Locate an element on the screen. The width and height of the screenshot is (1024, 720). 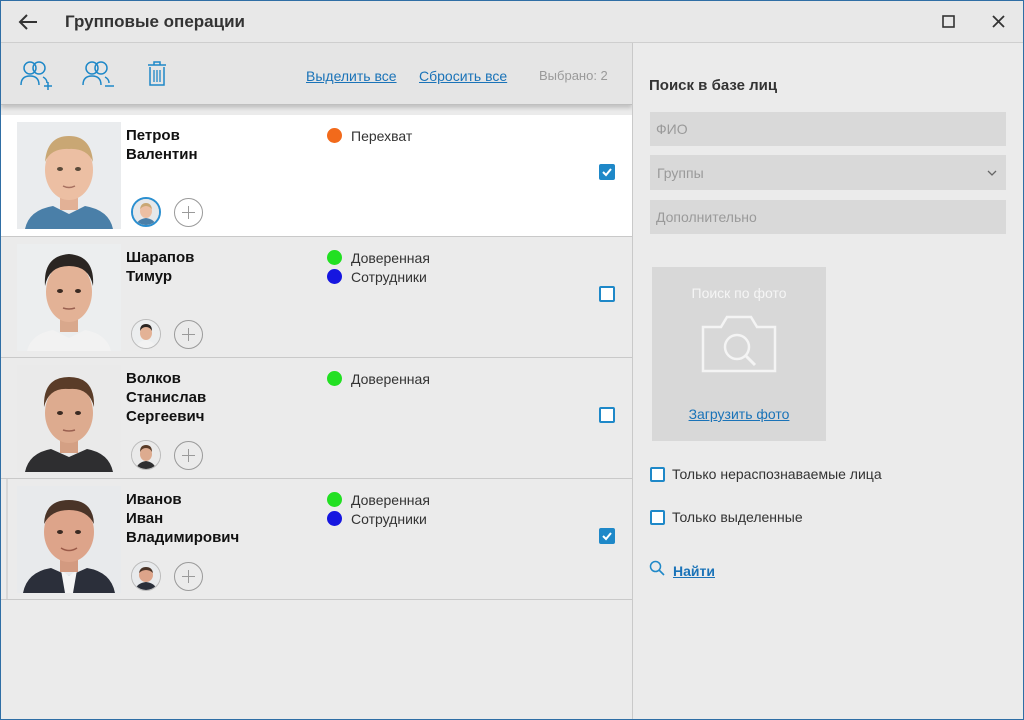
select-all-link: Выделить все is located at coordinates (351, 76).